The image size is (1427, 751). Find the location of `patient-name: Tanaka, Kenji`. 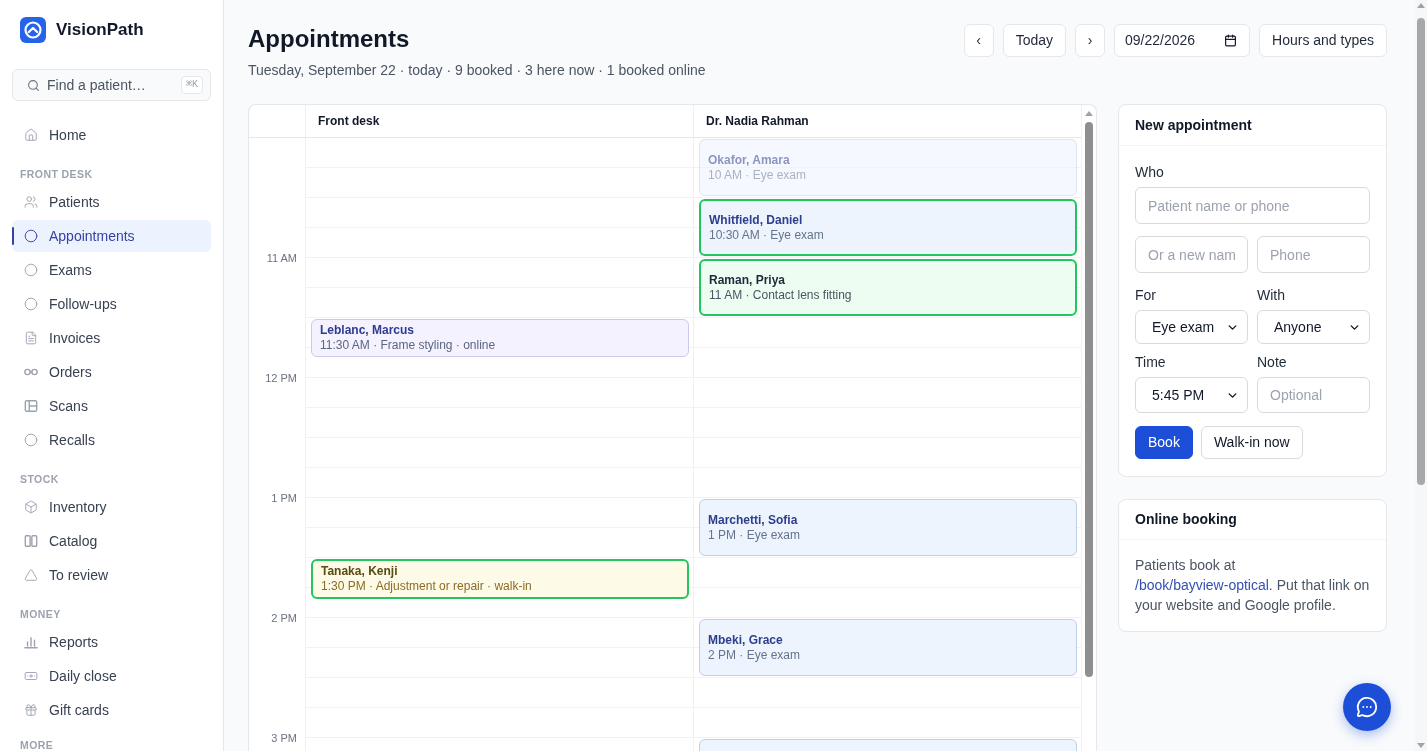

patient-name: Tanaka, Kenji is located at coordinates (360, 571).